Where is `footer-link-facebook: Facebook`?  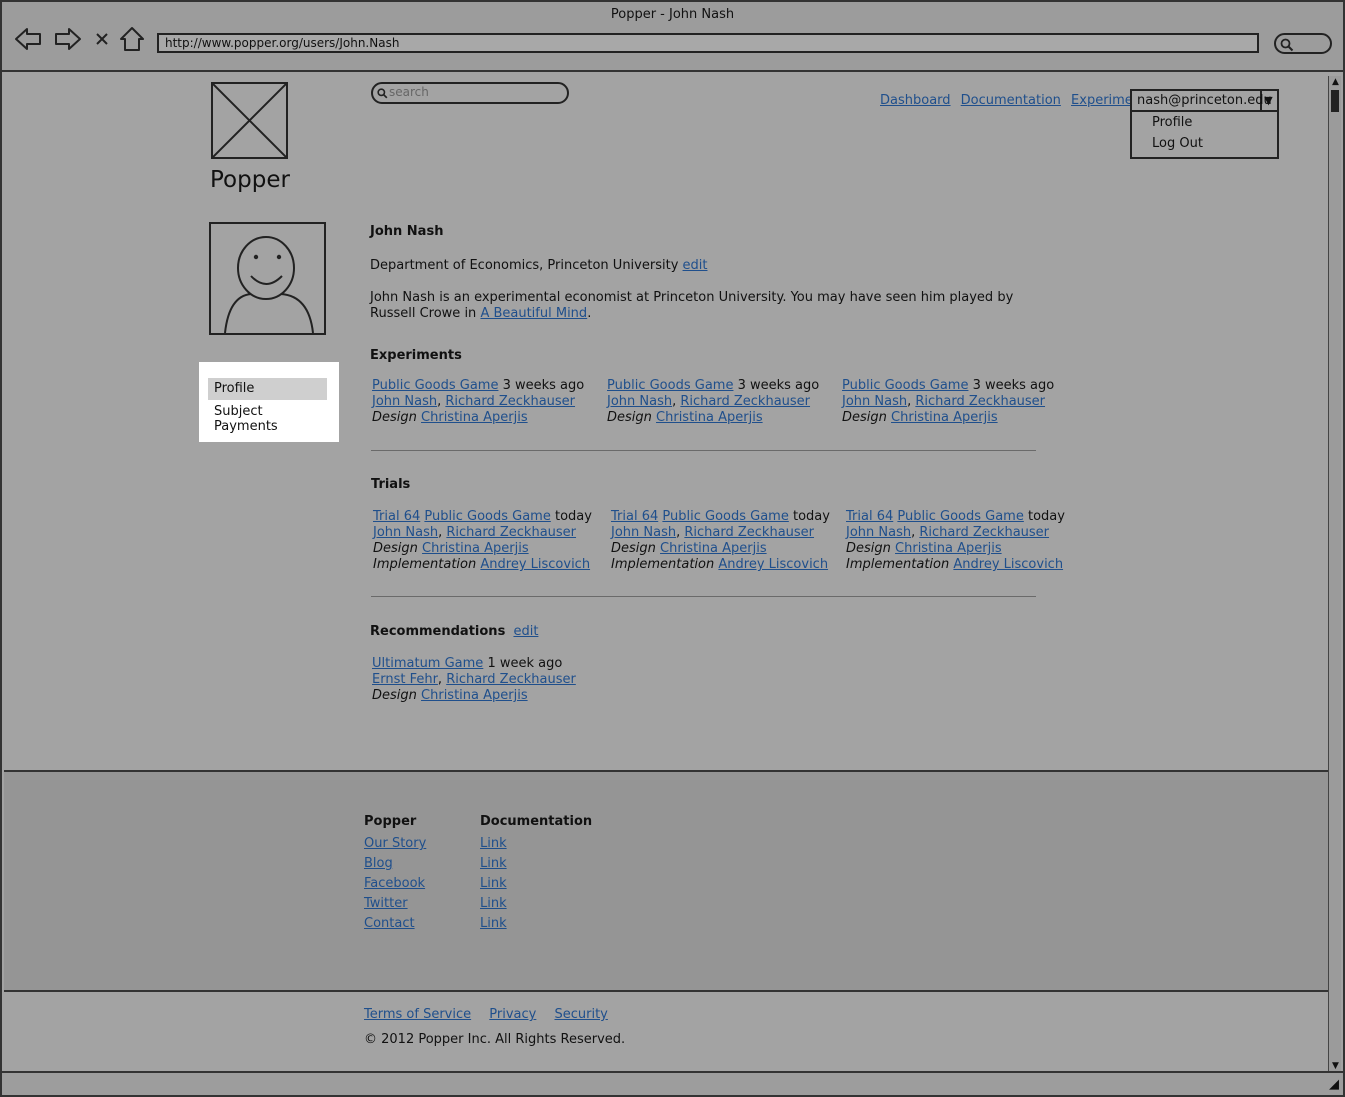
footer-link-facebook: Facebook is located at coordinates (394, 883).